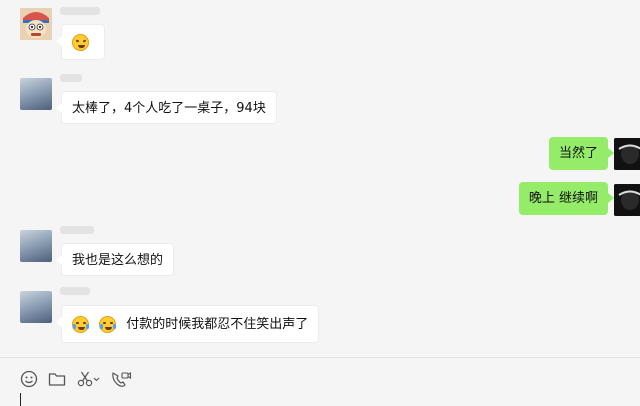  Describe the element at coordinates (29, 379) in the screenshot. I see `emoji-icon` at that location.